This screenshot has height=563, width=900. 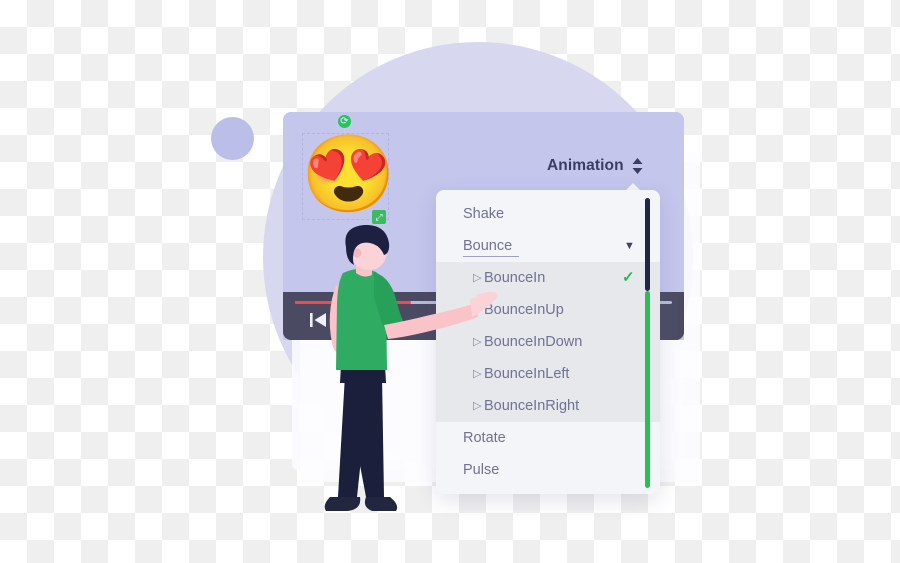 What do you see at coordinates (348, 175) in the screenshot?
I see `emoji-sticker: 😍` at bounding box center [348, 175].